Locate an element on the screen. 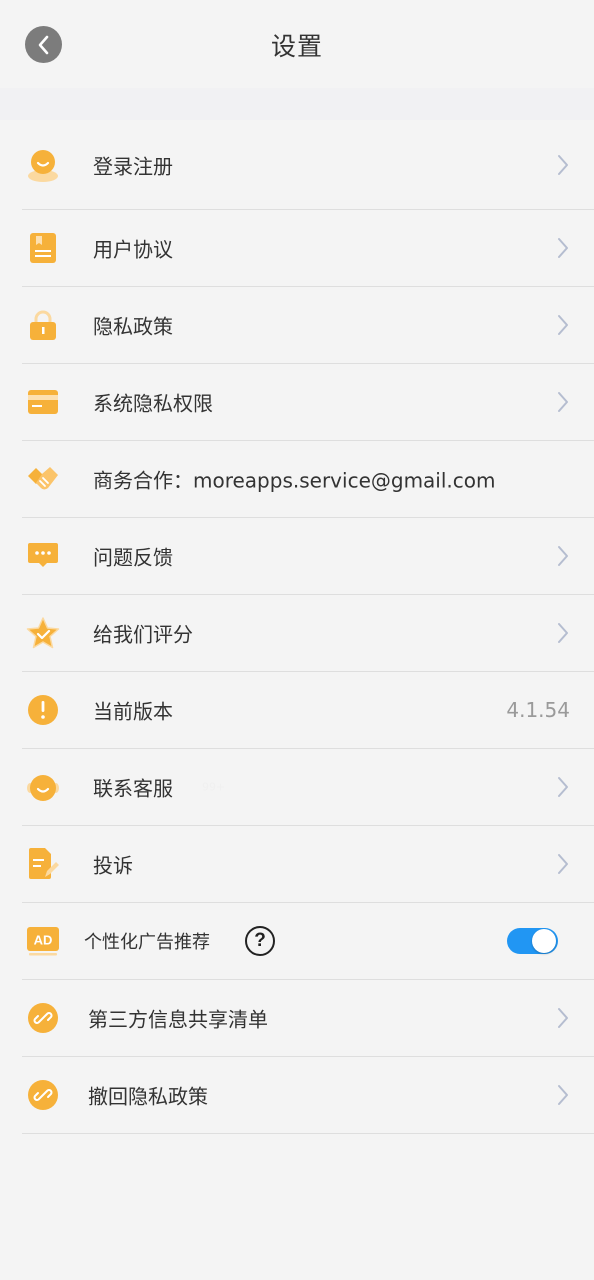 The height and width of the screenshot is (1280, 594). settings-item-label: 联系客服 is located at coordinates (133, 788).